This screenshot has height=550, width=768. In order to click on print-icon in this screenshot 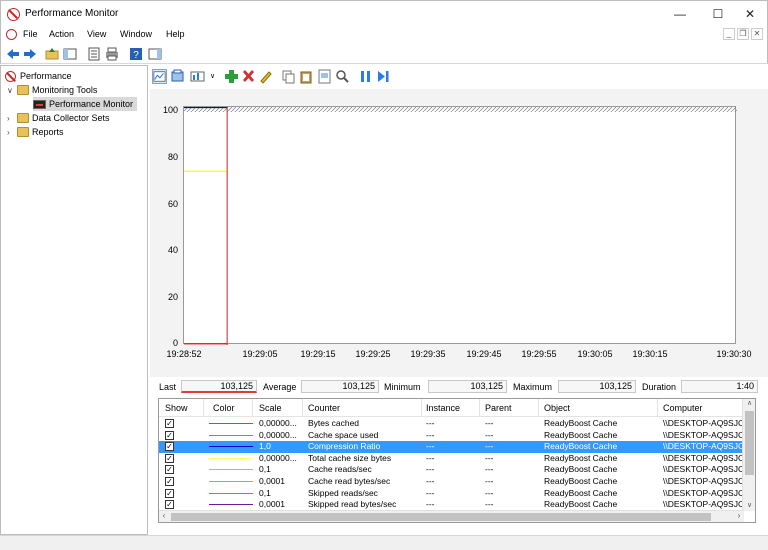, I will do `click(112, 54)`.